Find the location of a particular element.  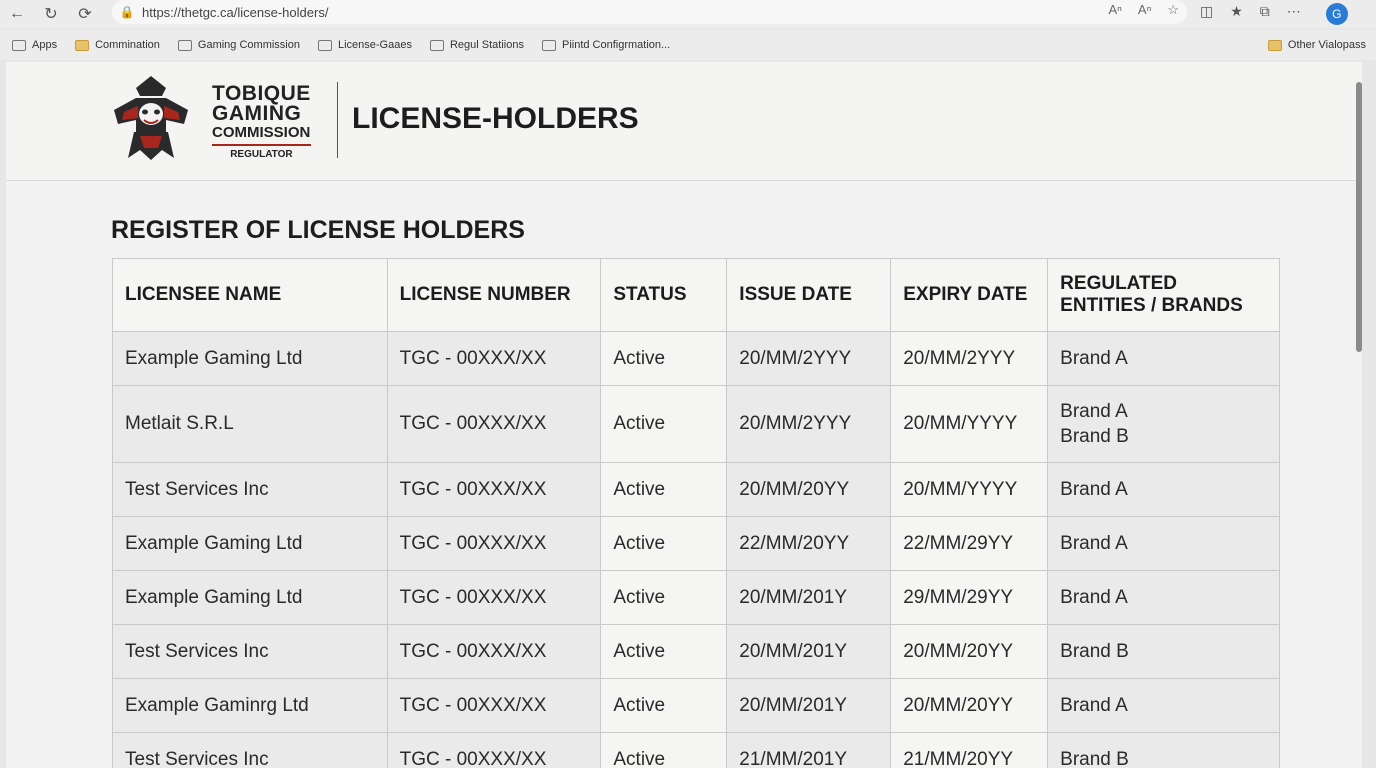

expiry-date-cell: 29/MM/29YY is located at coordinates (969, 597).